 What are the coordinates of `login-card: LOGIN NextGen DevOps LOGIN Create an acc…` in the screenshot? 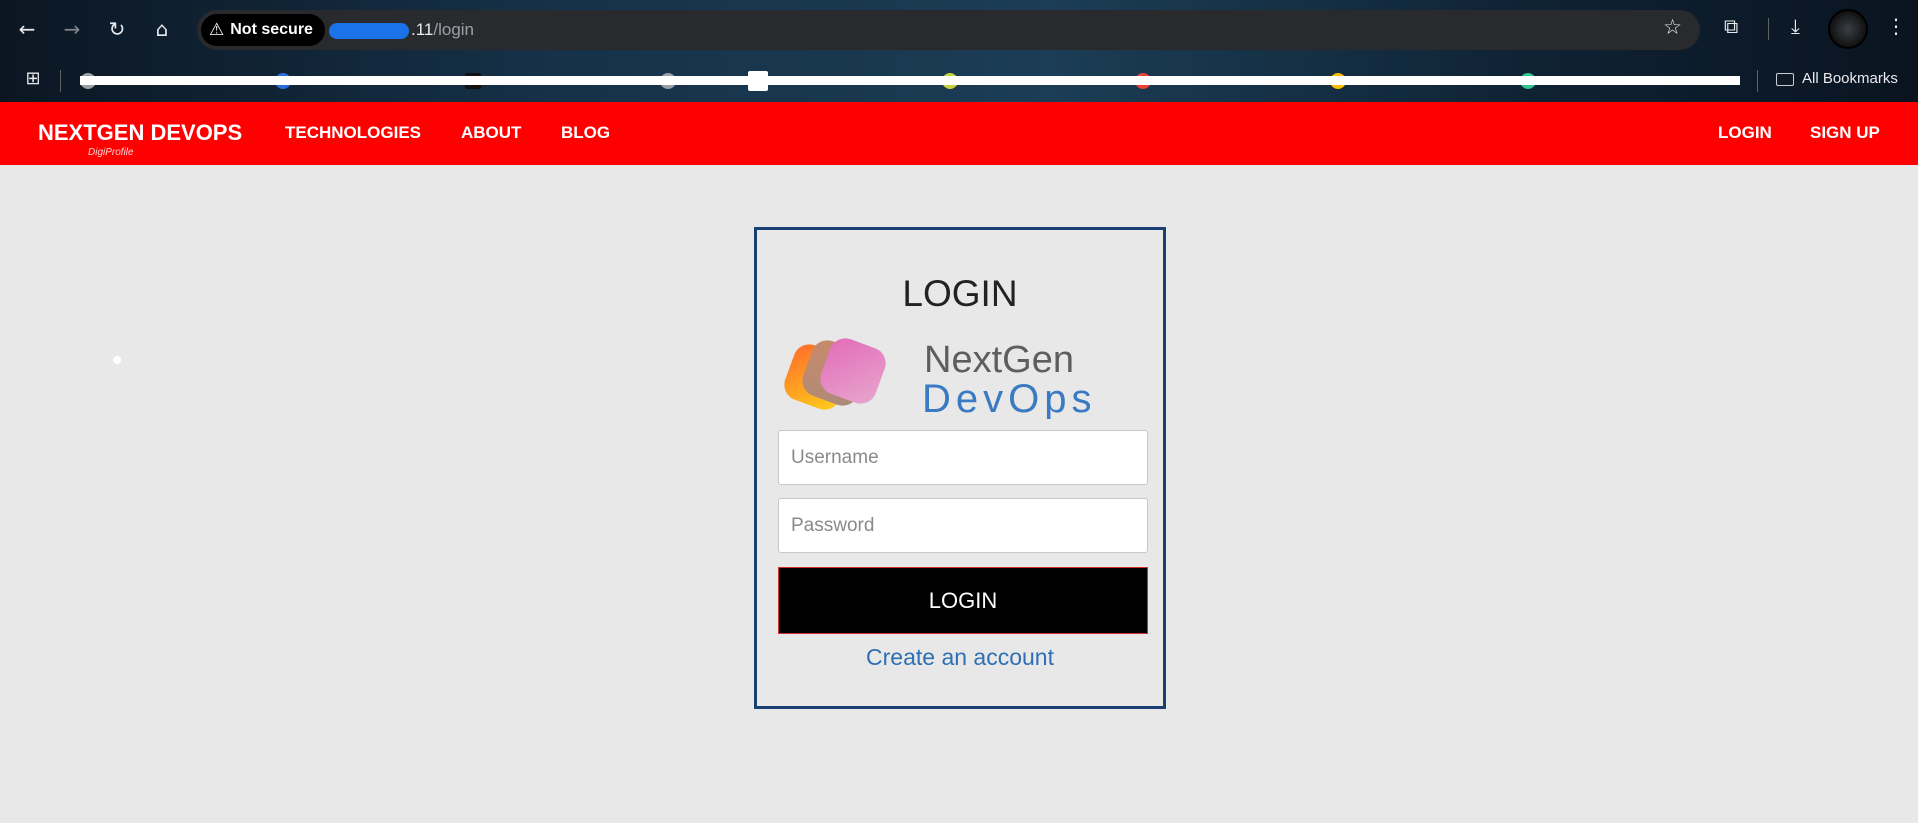 It's located at (960, 468).